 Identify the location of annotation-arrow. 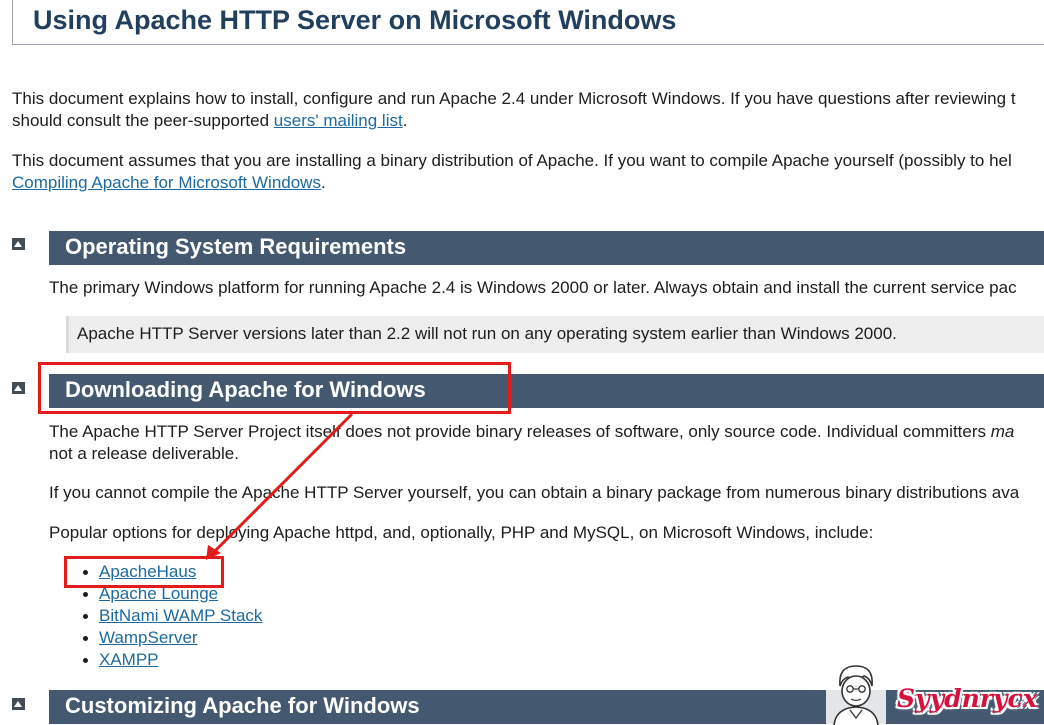
(280, 486).